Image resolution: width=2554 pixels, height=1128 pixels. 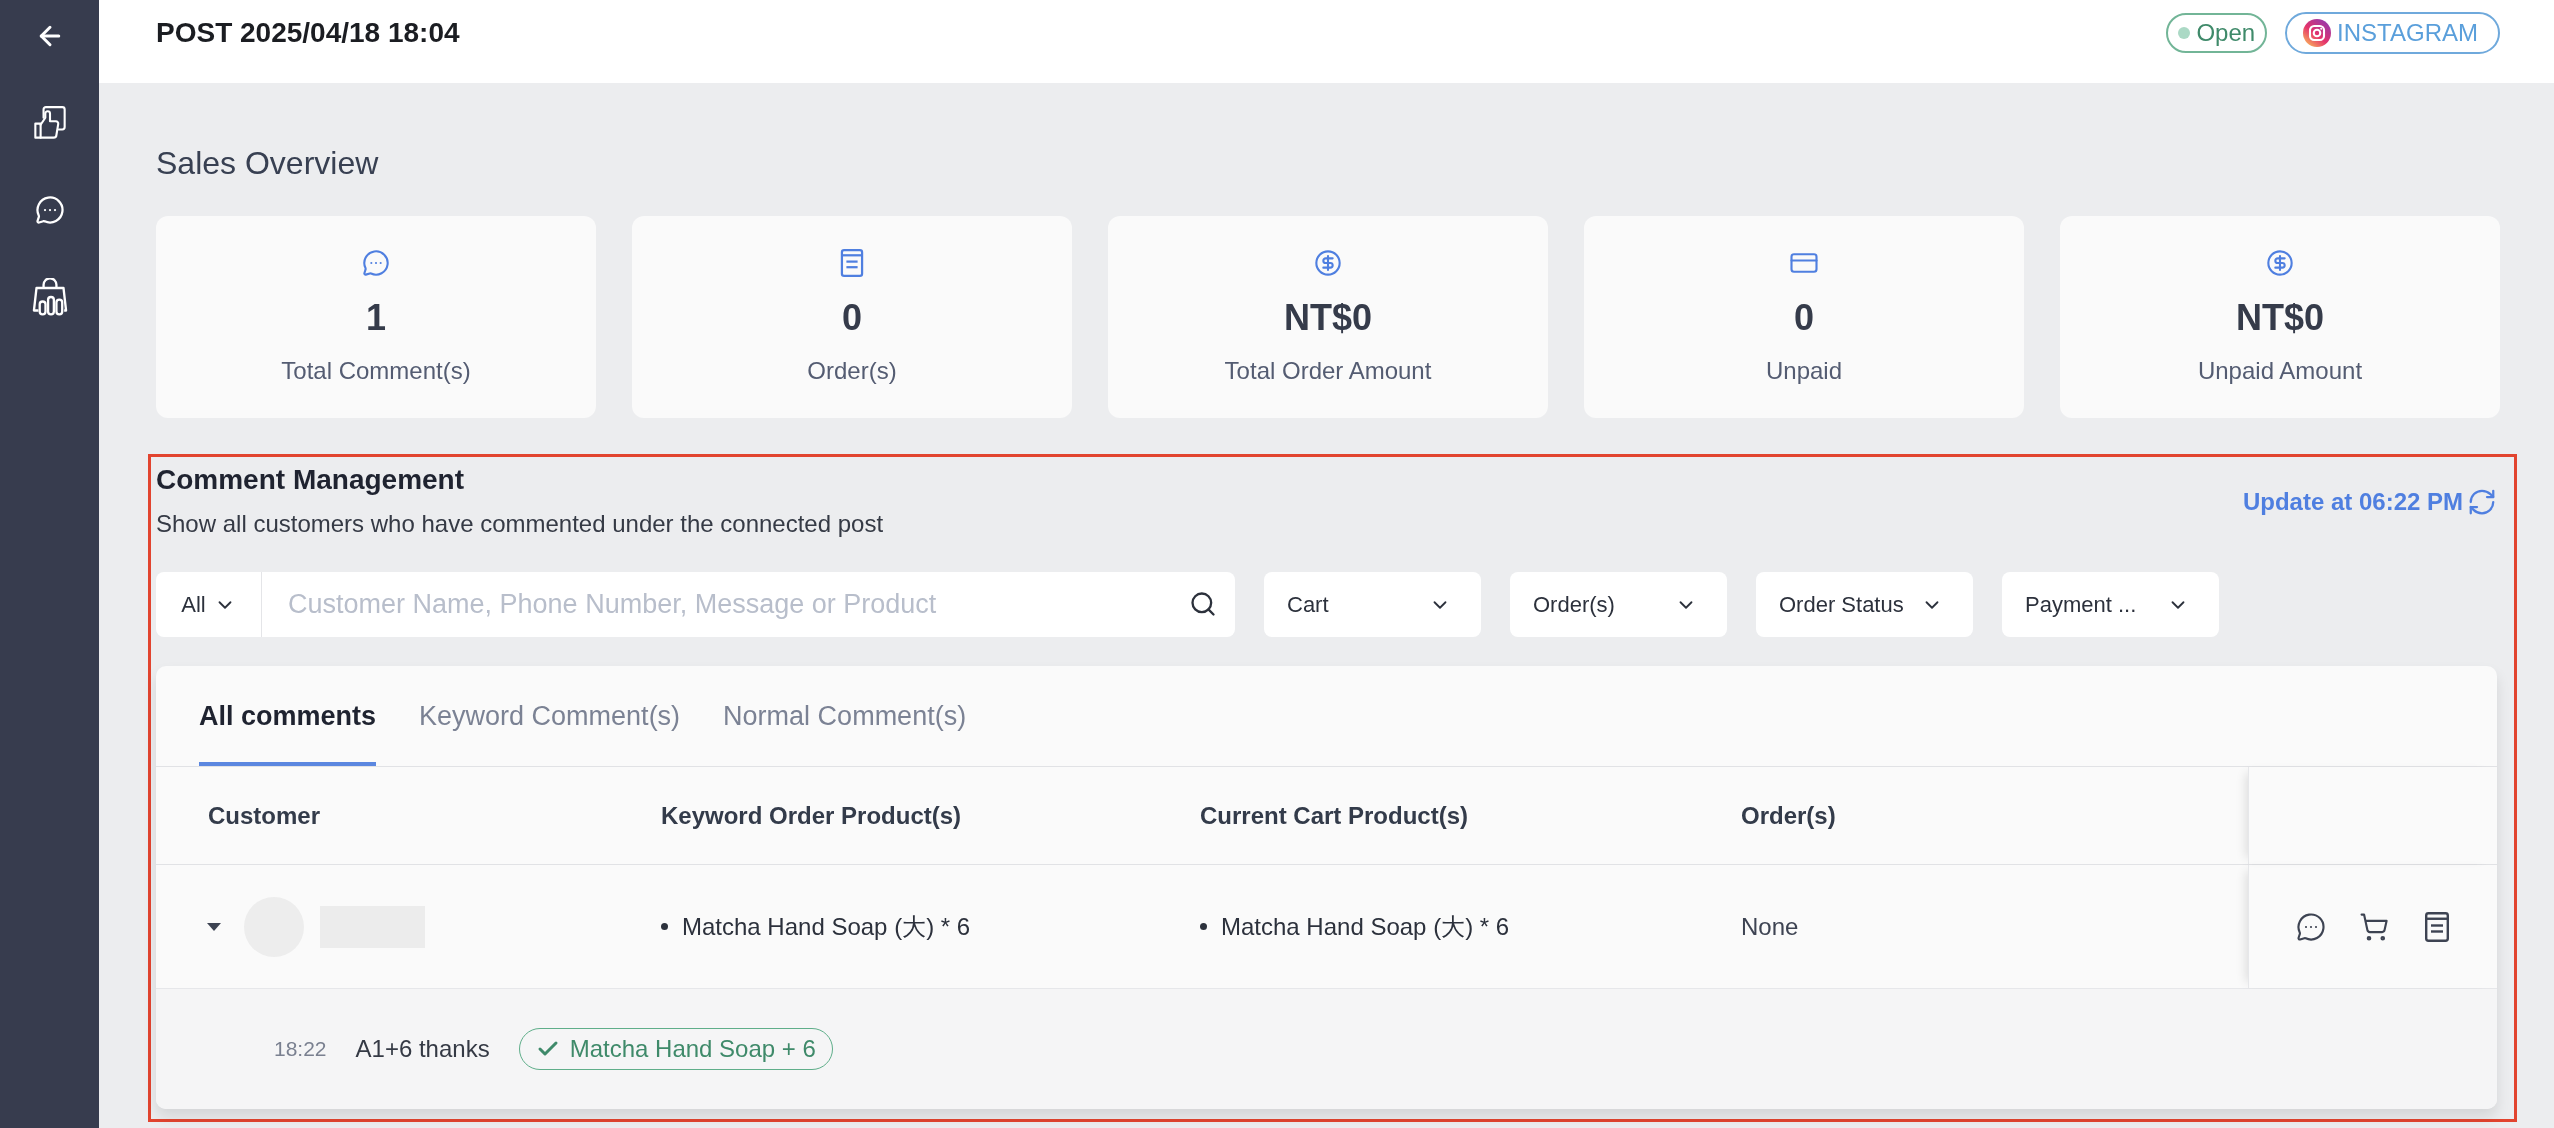 I want to click on section-title: Sales Overview, so click(x=268, y=163).